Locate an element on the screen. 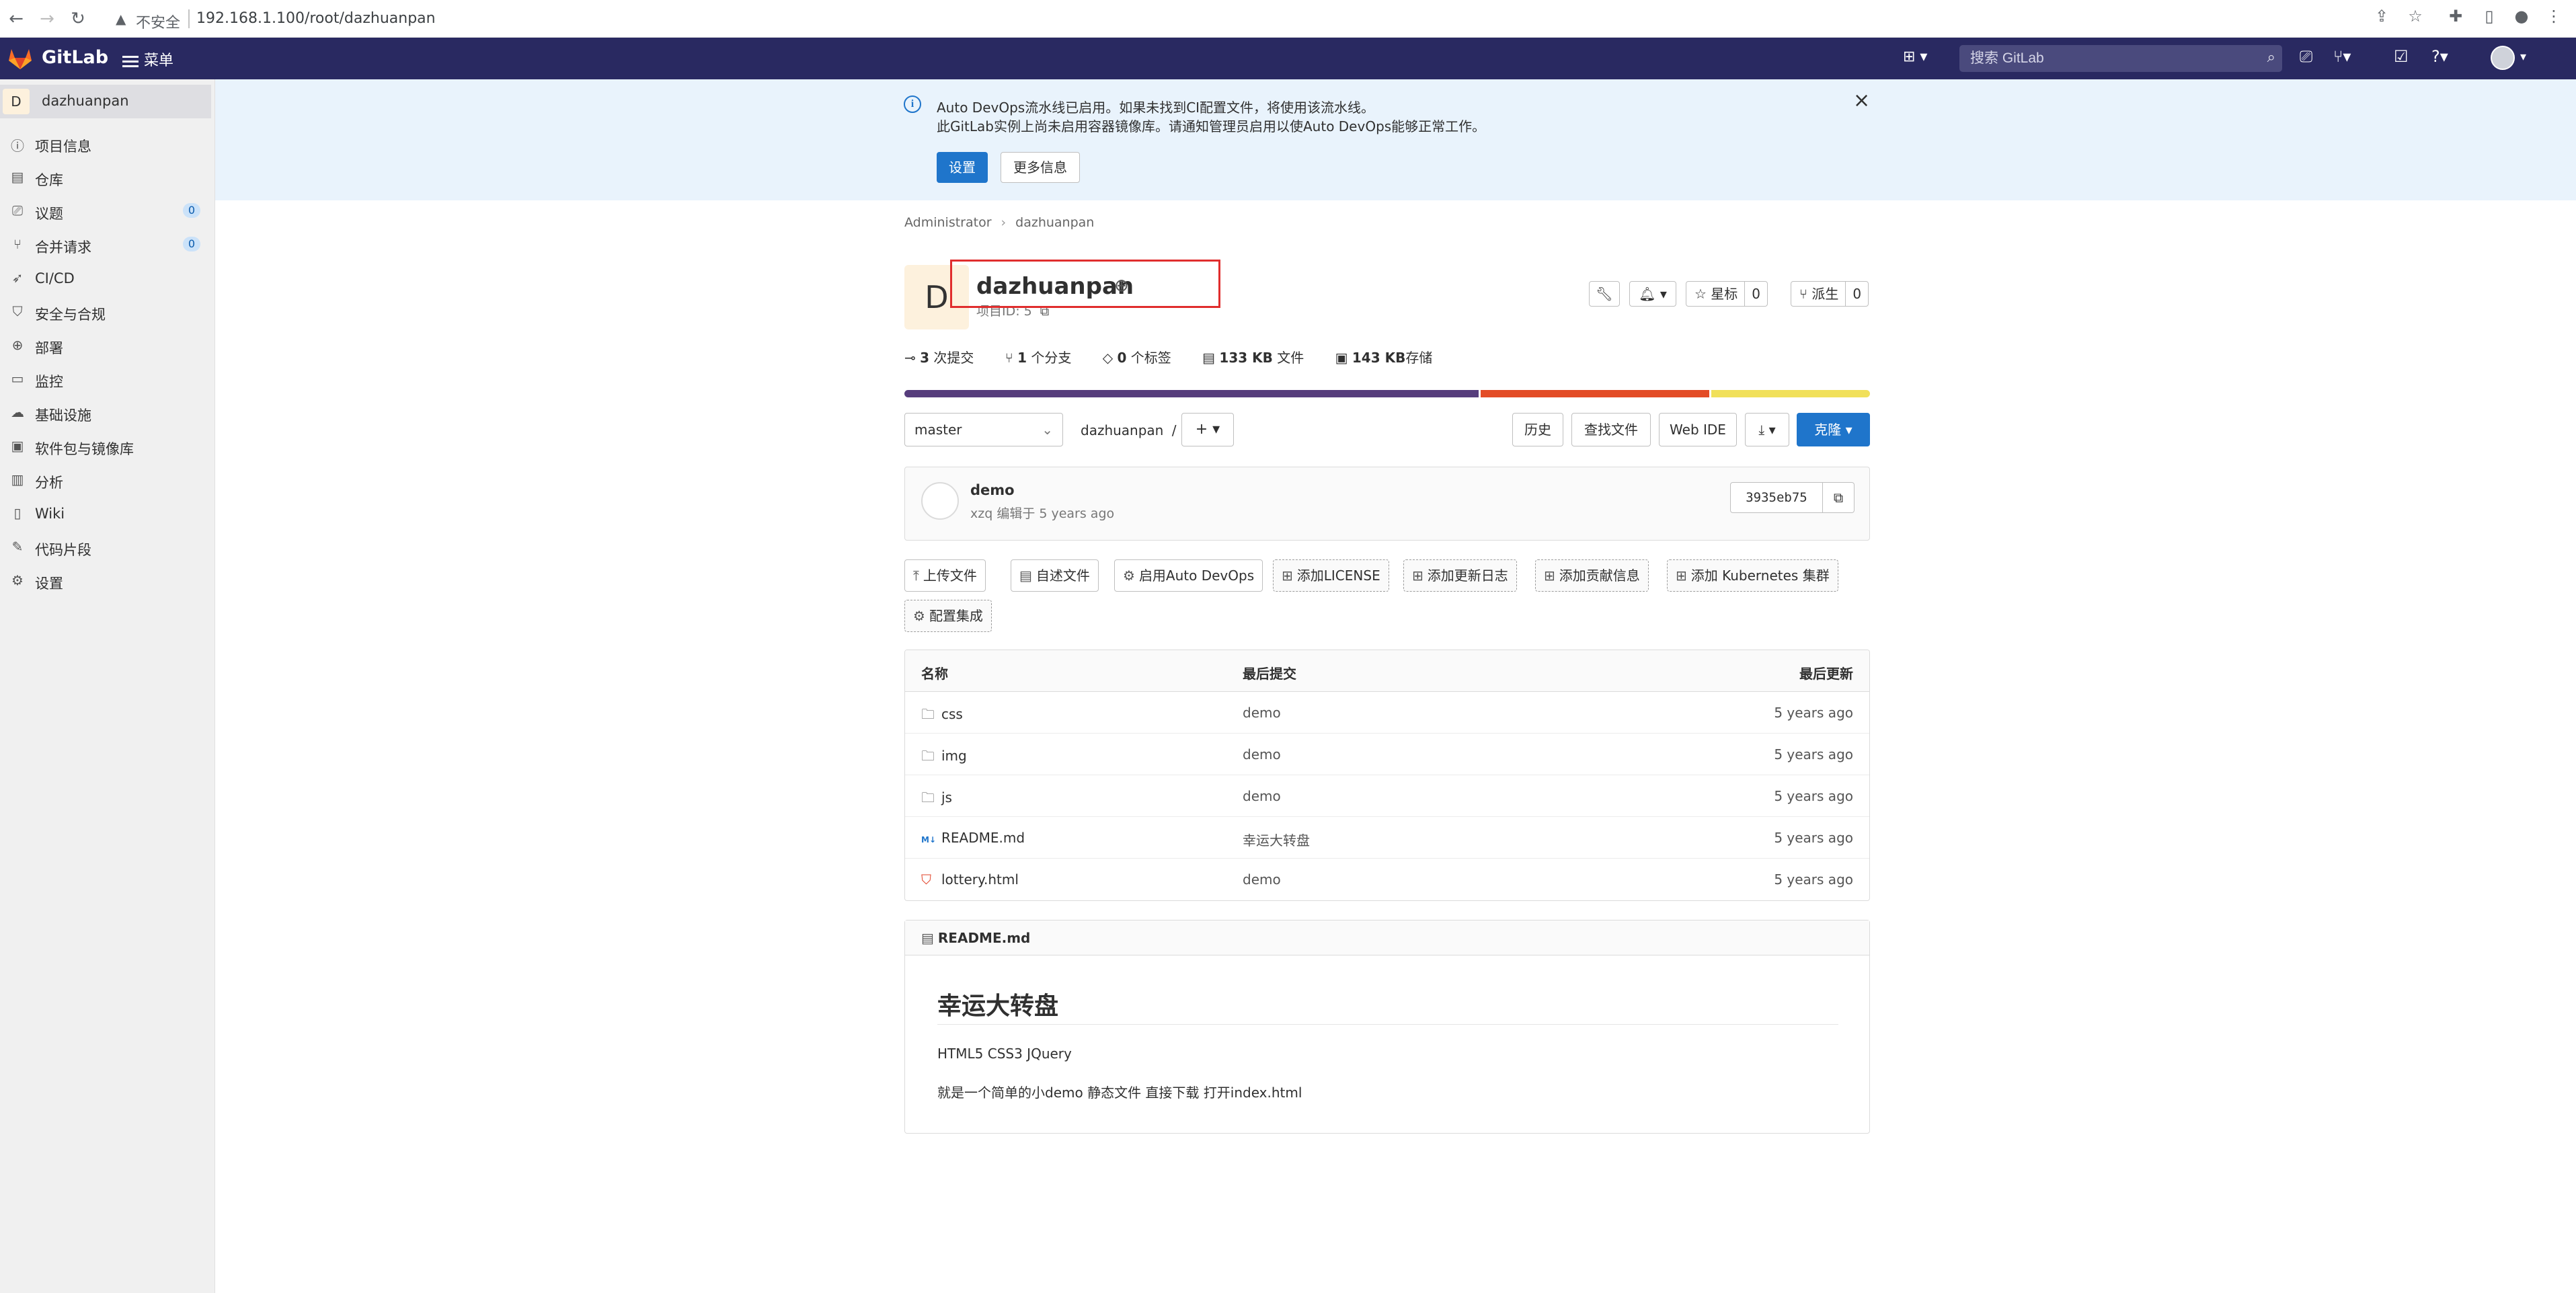 This screenshot has width=2576, height=1293. sidebar-item-packages: ▣ 软件包与镜像库 is located at coordinates (106, 445).